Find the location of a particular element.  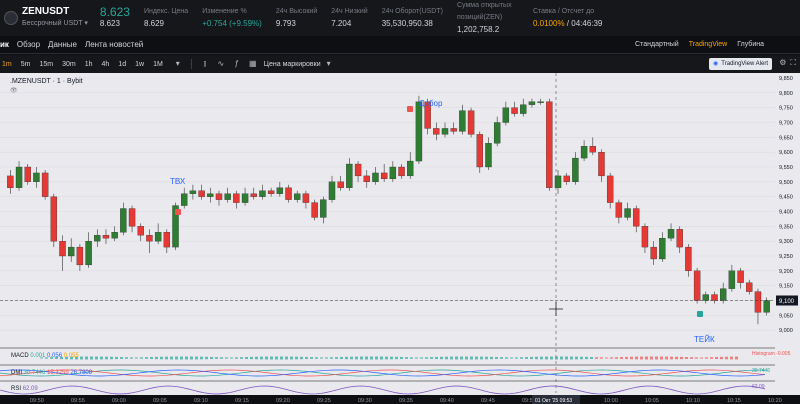

layout-icon: ▦ is located at coordinates (253, 64).